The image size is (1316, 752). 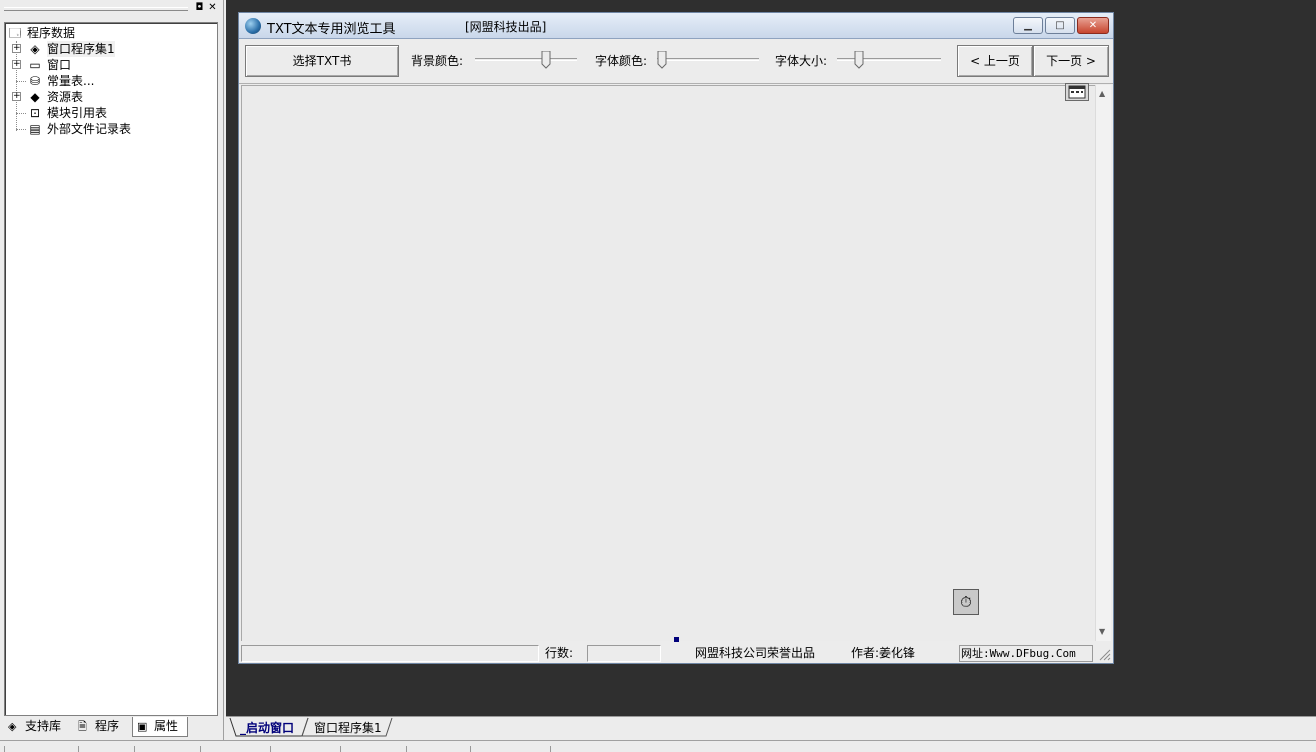 I want to click on font-color-label: 字体颜色:, so click(x=621, y=61).